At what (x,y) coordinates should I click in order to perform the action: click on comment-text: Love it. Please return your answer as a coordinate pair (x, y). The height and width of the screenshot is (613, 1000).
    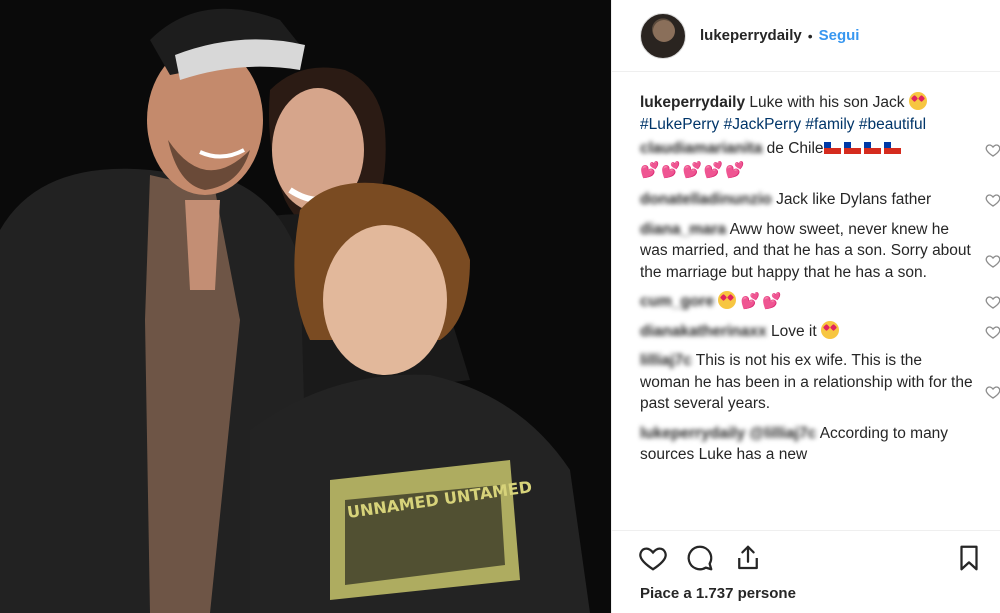
    Looking at the image, I should click on (793, 331).